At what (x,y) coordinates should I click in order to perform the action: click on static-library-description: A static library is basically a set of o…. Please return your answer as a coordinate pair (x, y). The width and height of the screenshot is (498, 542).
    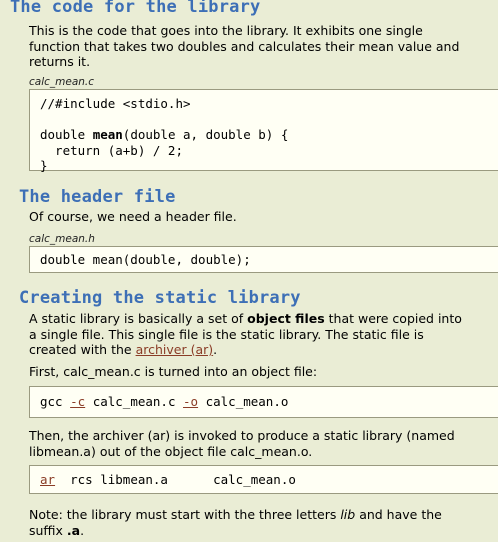
    Looking at the image, I should click on (249, 334).